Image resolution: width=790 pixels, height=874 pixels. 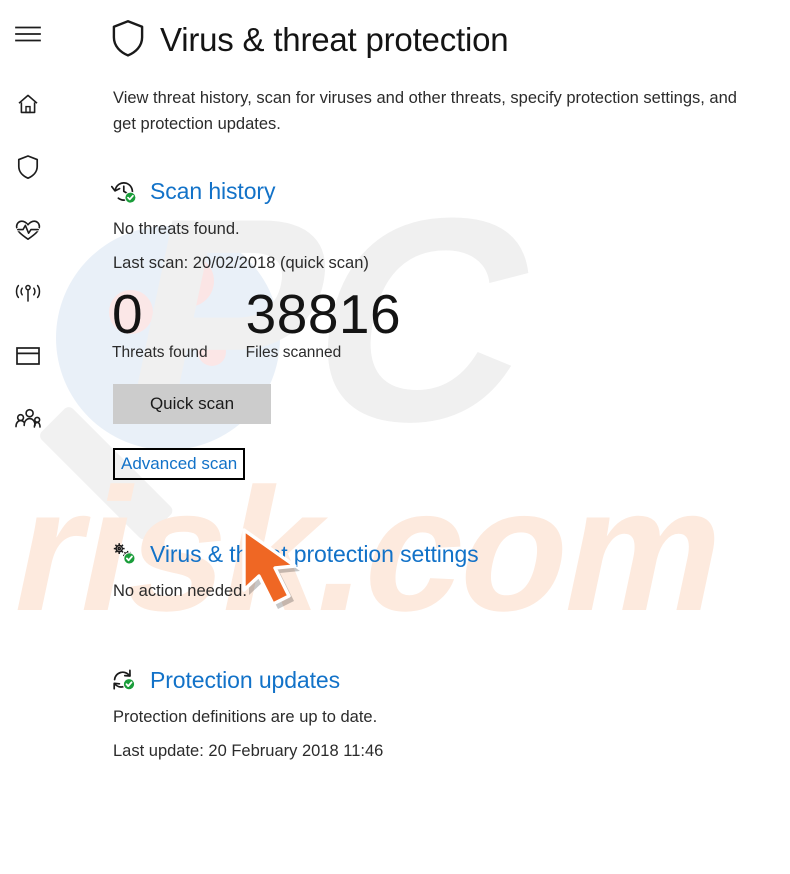 I want to click on broadcast-icon, so click(x=28, y=293).